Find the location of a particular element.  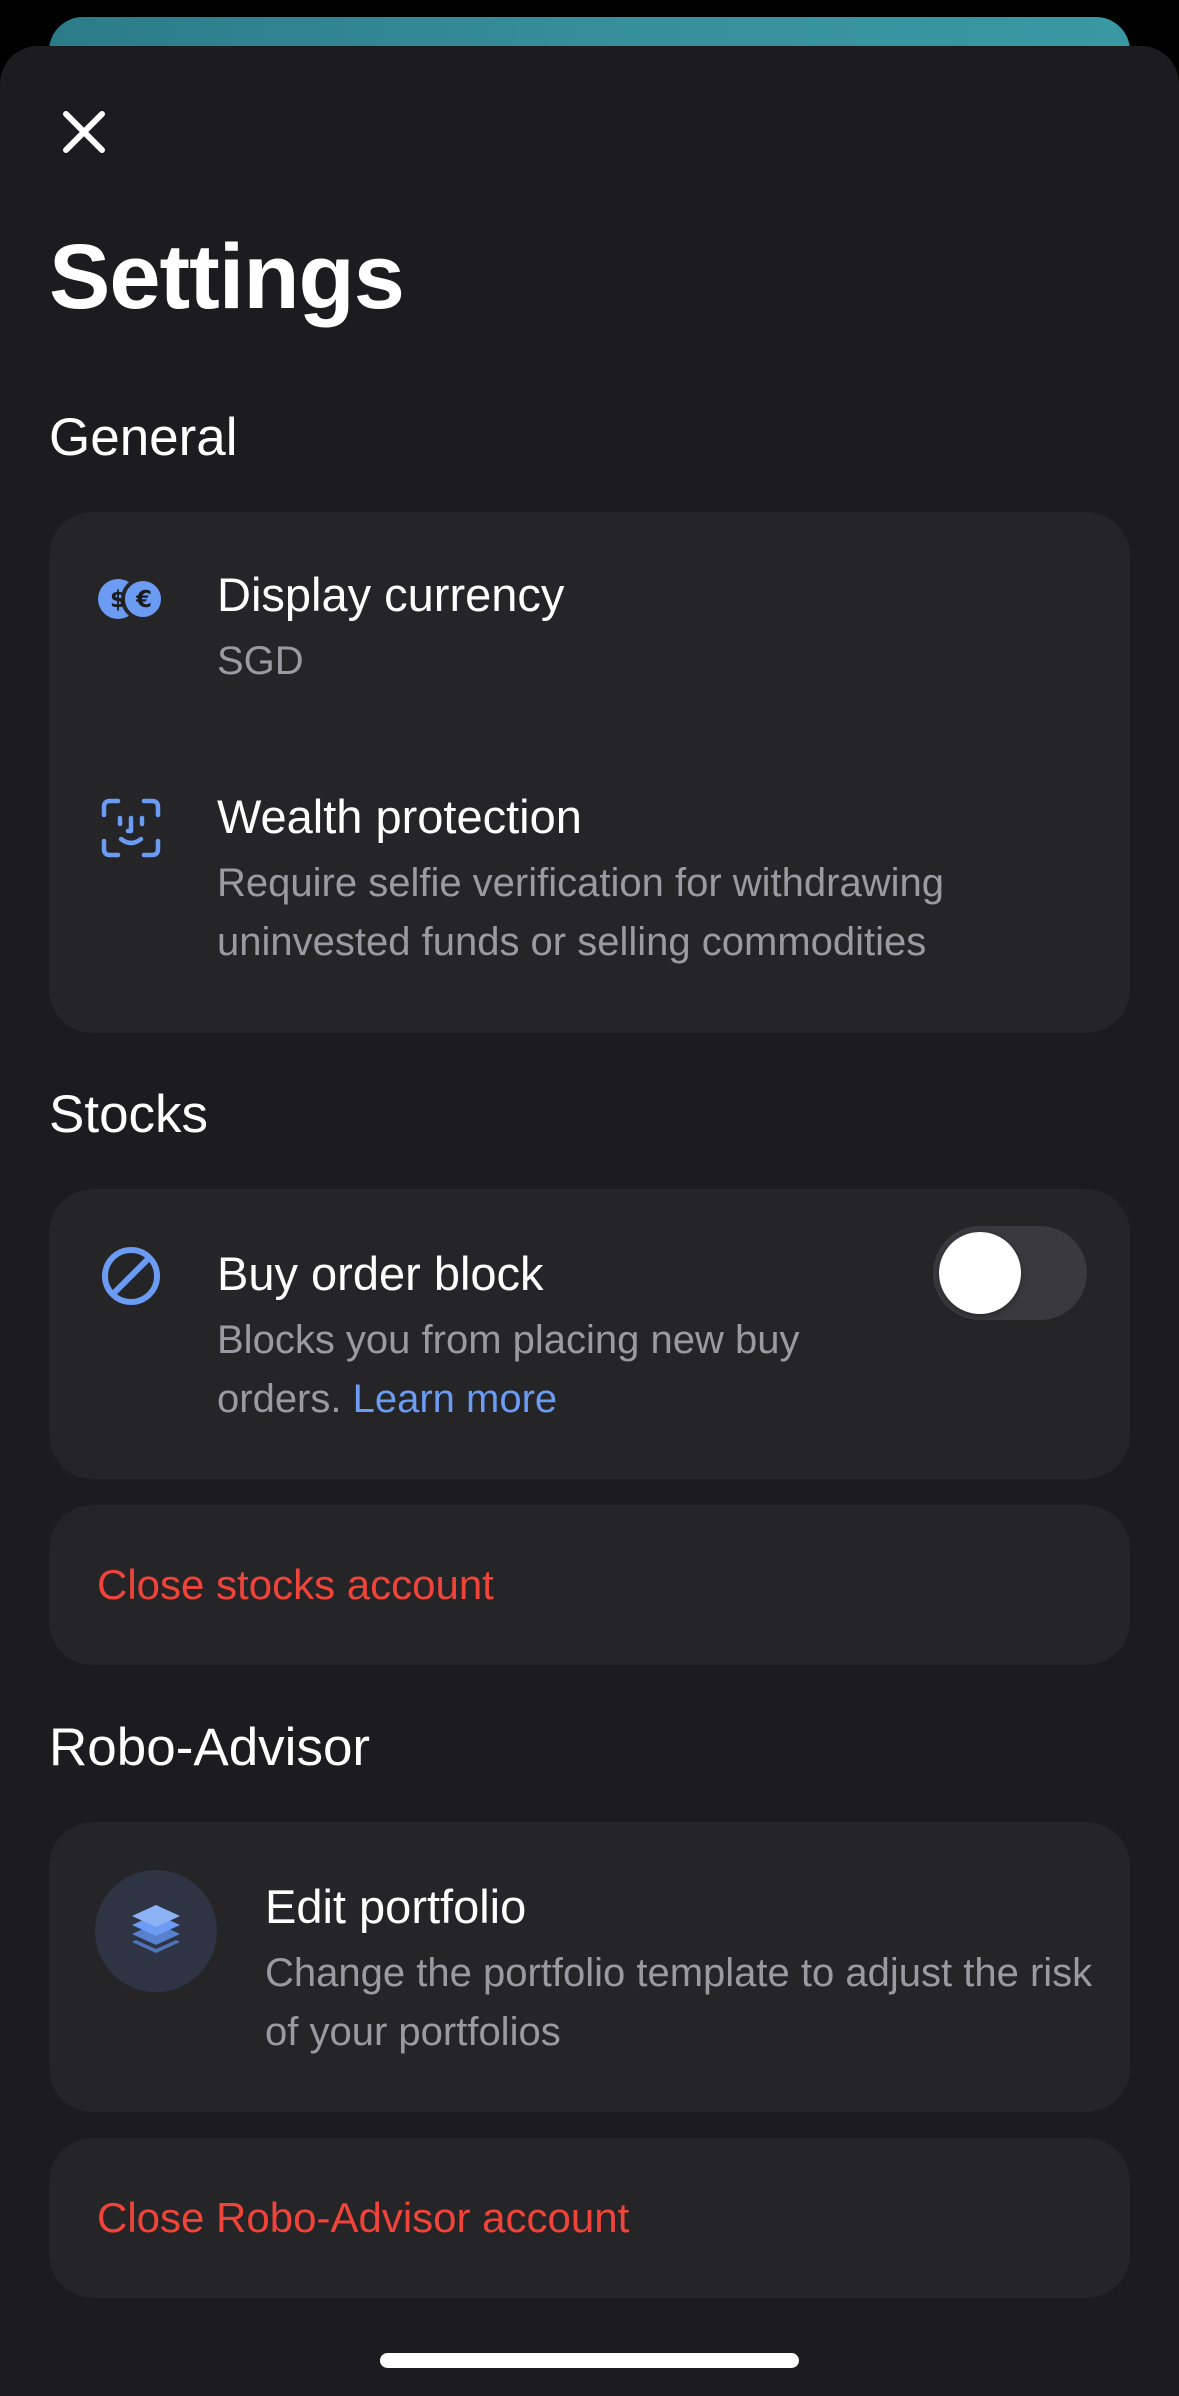

edit-portfolio-title: Edit portfolio is located at coordinates (396, 1906).